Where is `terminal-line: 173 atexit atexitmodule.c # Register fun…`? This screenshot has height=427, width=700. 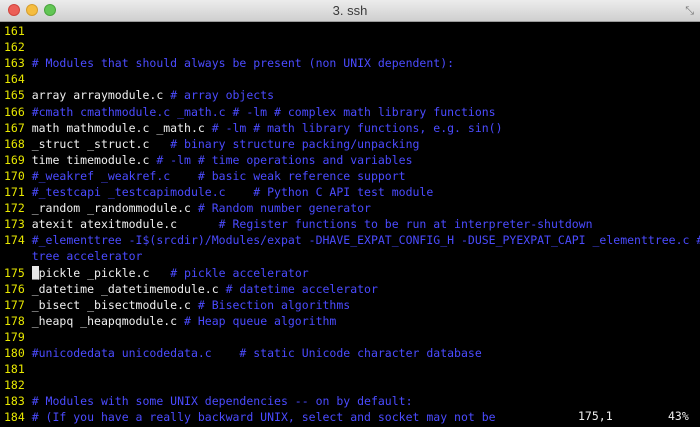
terminal-line: 173 atexit atexitmodule.c # Register fun… is located at coordinates (298, 224).